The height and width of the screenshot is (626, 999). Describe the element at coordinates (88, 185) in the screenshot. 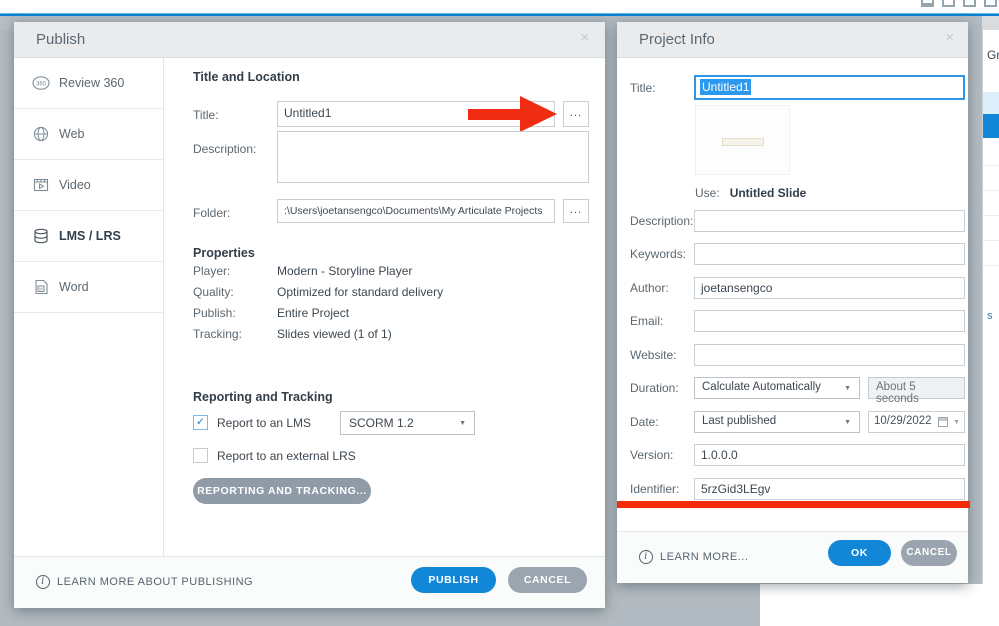

I see `sidebar-item-video: Video` at that location.